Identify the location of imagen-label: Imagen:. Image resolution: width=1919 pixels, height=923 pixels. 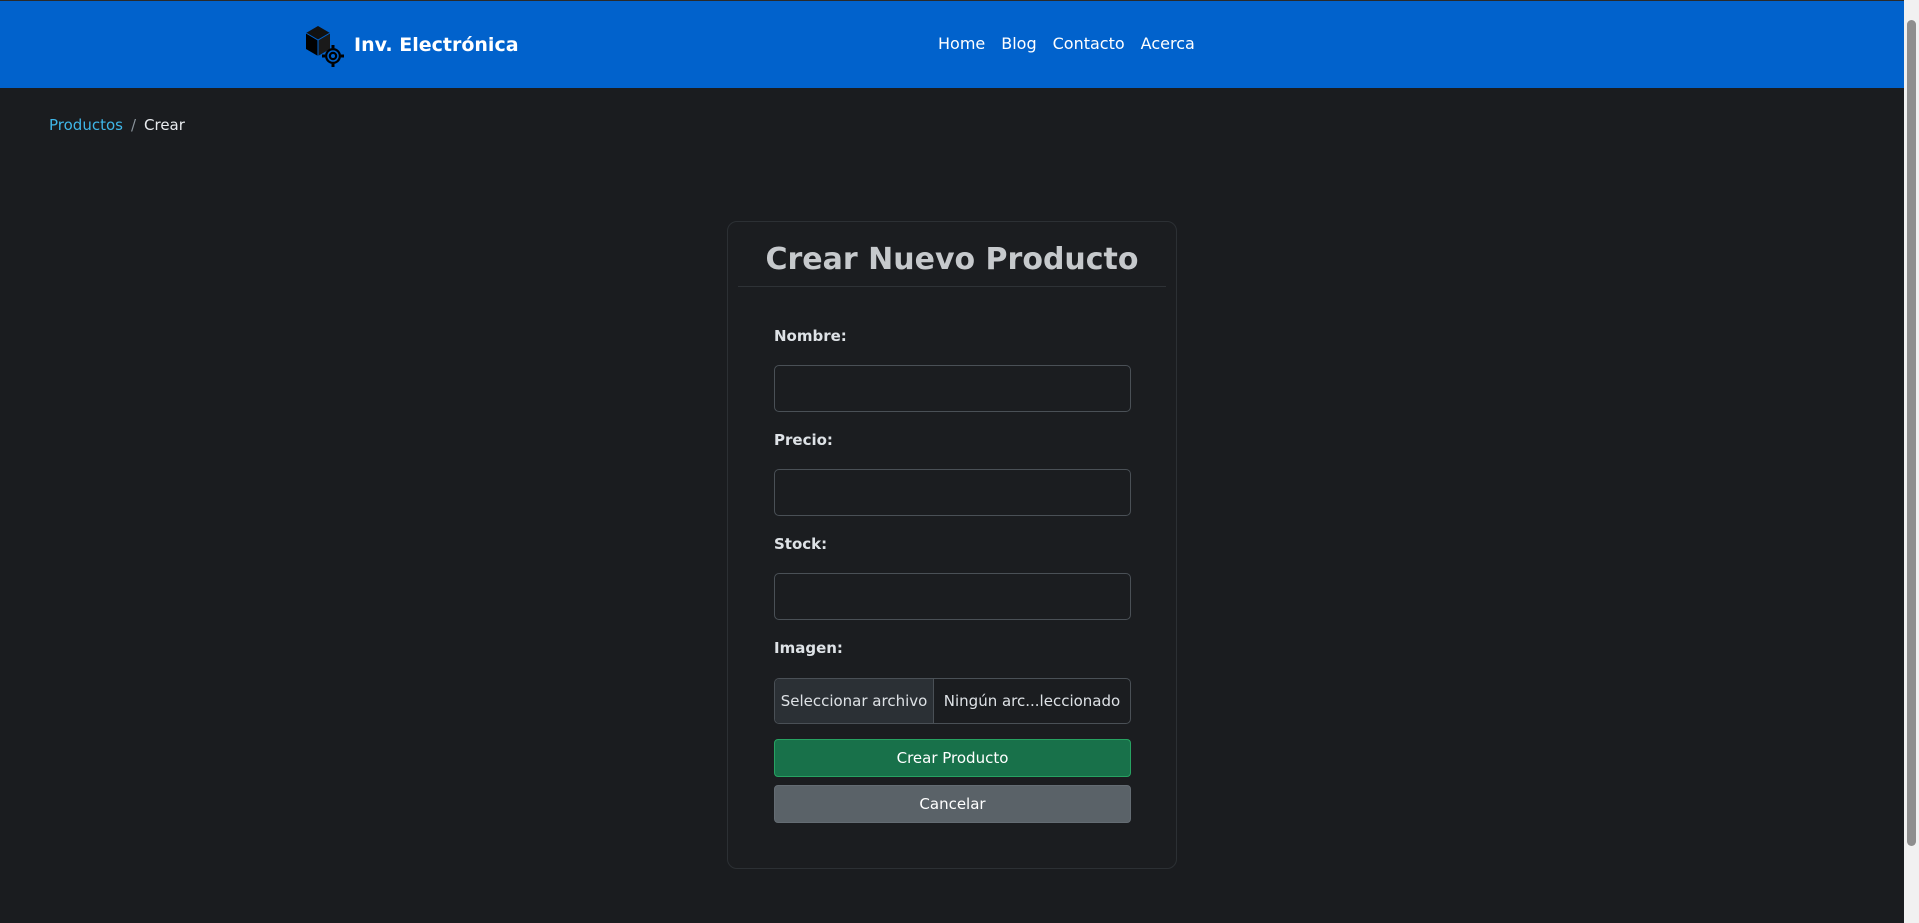
(808, 648).